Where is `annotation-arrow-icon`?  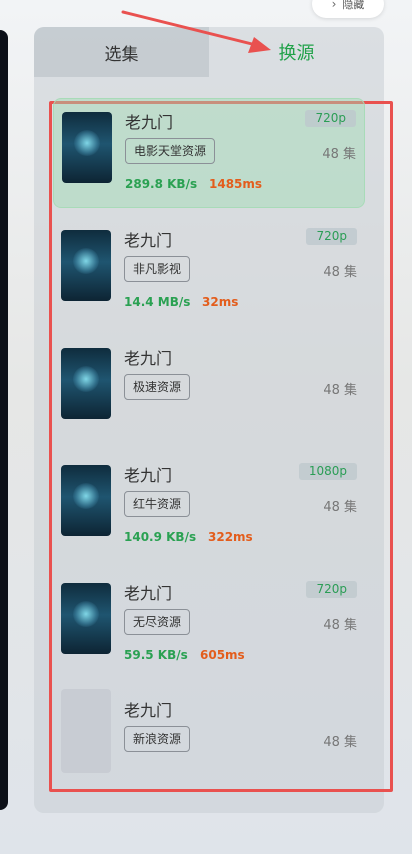
annotation-arrow-icon is located at coordinates (196, 31).